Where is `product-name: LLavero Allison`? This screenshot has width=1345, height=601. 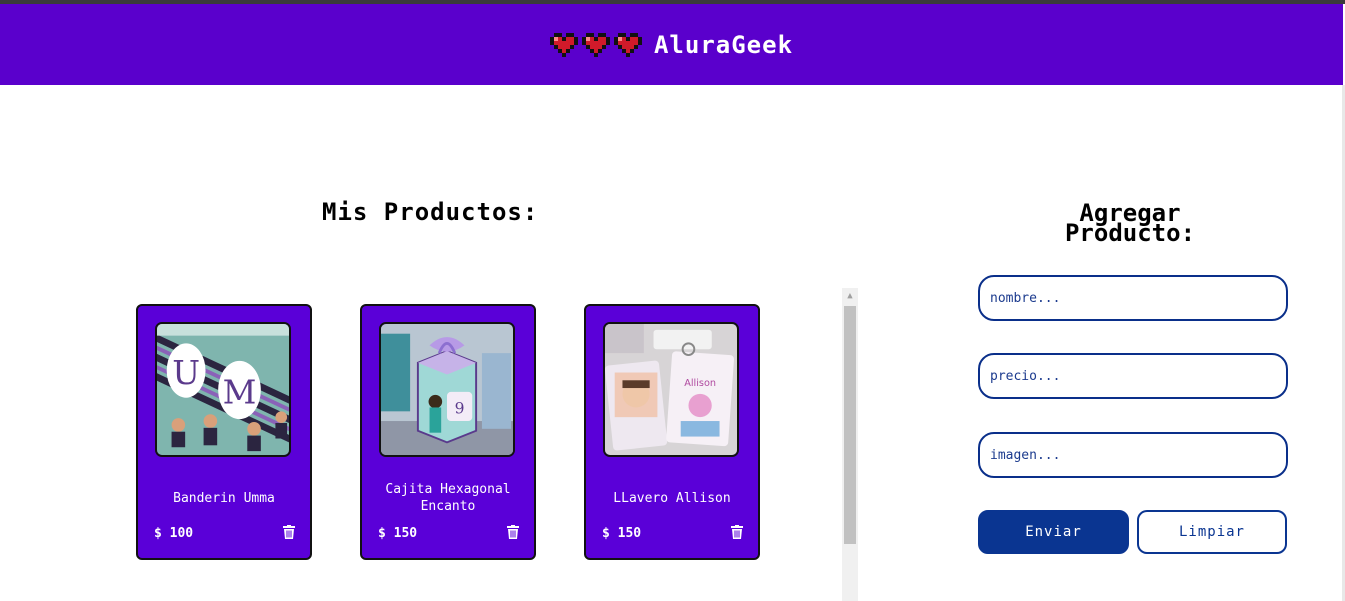 product-name: LLavero Allison is located at coordinates (672, 498).